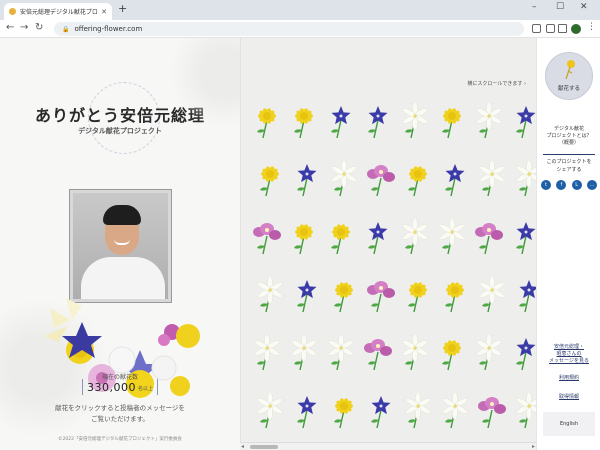 The image size is (600, 450). Describe the element at coordinates (569, 129) in the screenshot. I see `about-line-1: デジタル献花` at that location.